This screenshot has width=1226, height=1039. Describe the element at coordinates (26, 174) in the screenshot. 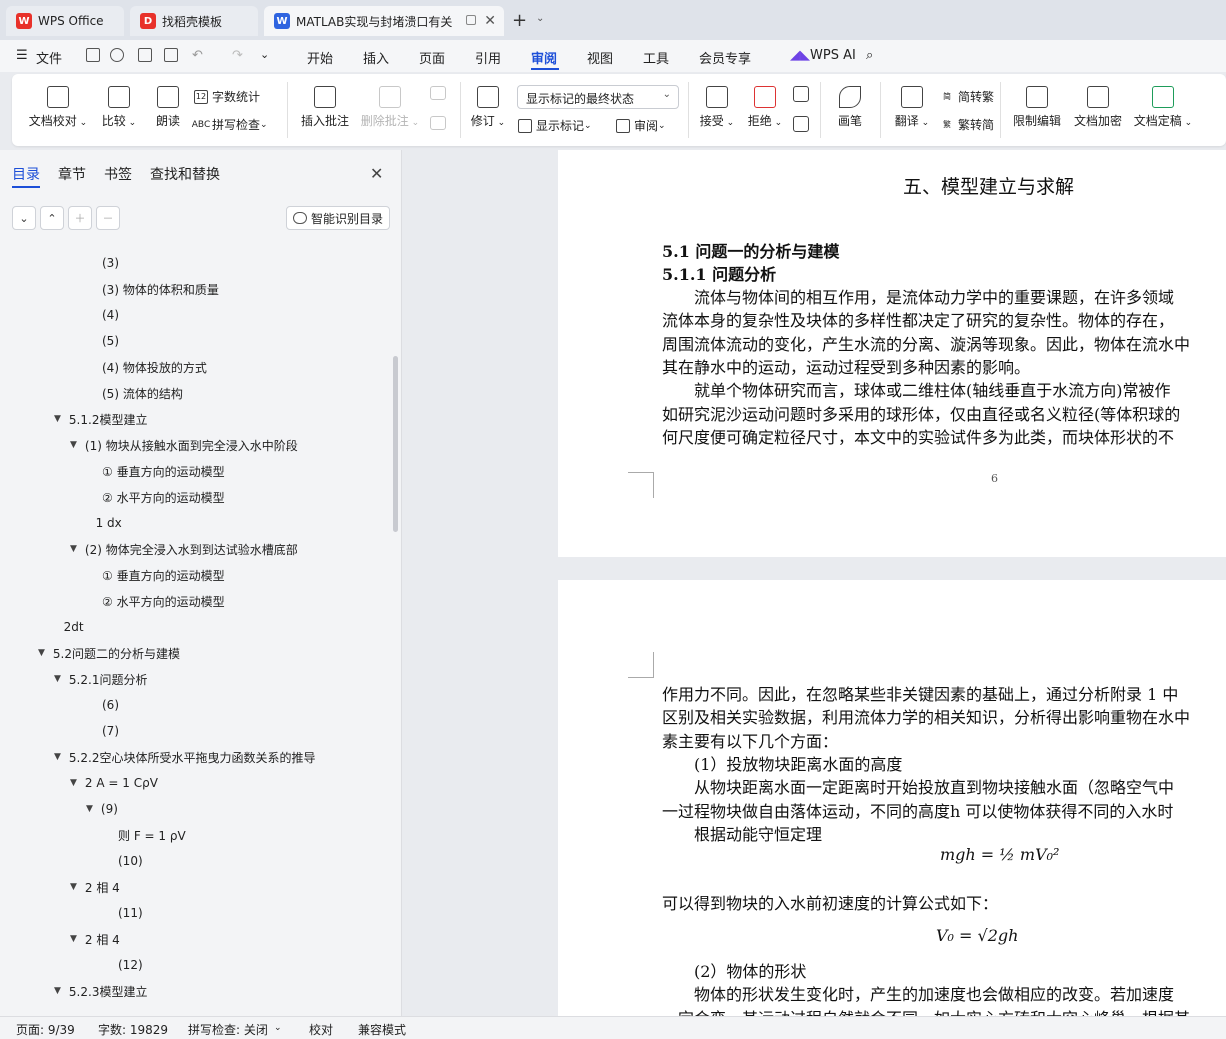

I see `nav-tab-toc: 目录` at that location.